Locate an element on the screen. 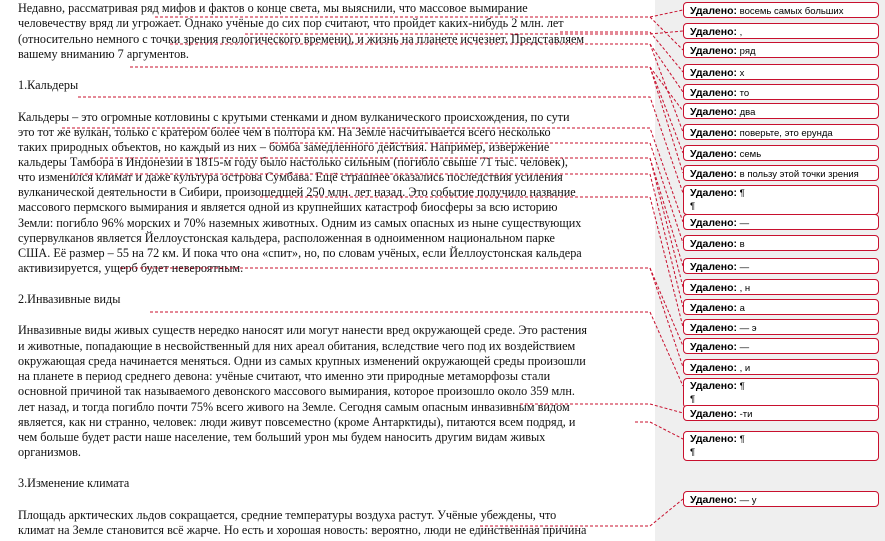 The width and height of the screenshot is (885, 541). balloon-text: , н is located at coordinates (744, 288).